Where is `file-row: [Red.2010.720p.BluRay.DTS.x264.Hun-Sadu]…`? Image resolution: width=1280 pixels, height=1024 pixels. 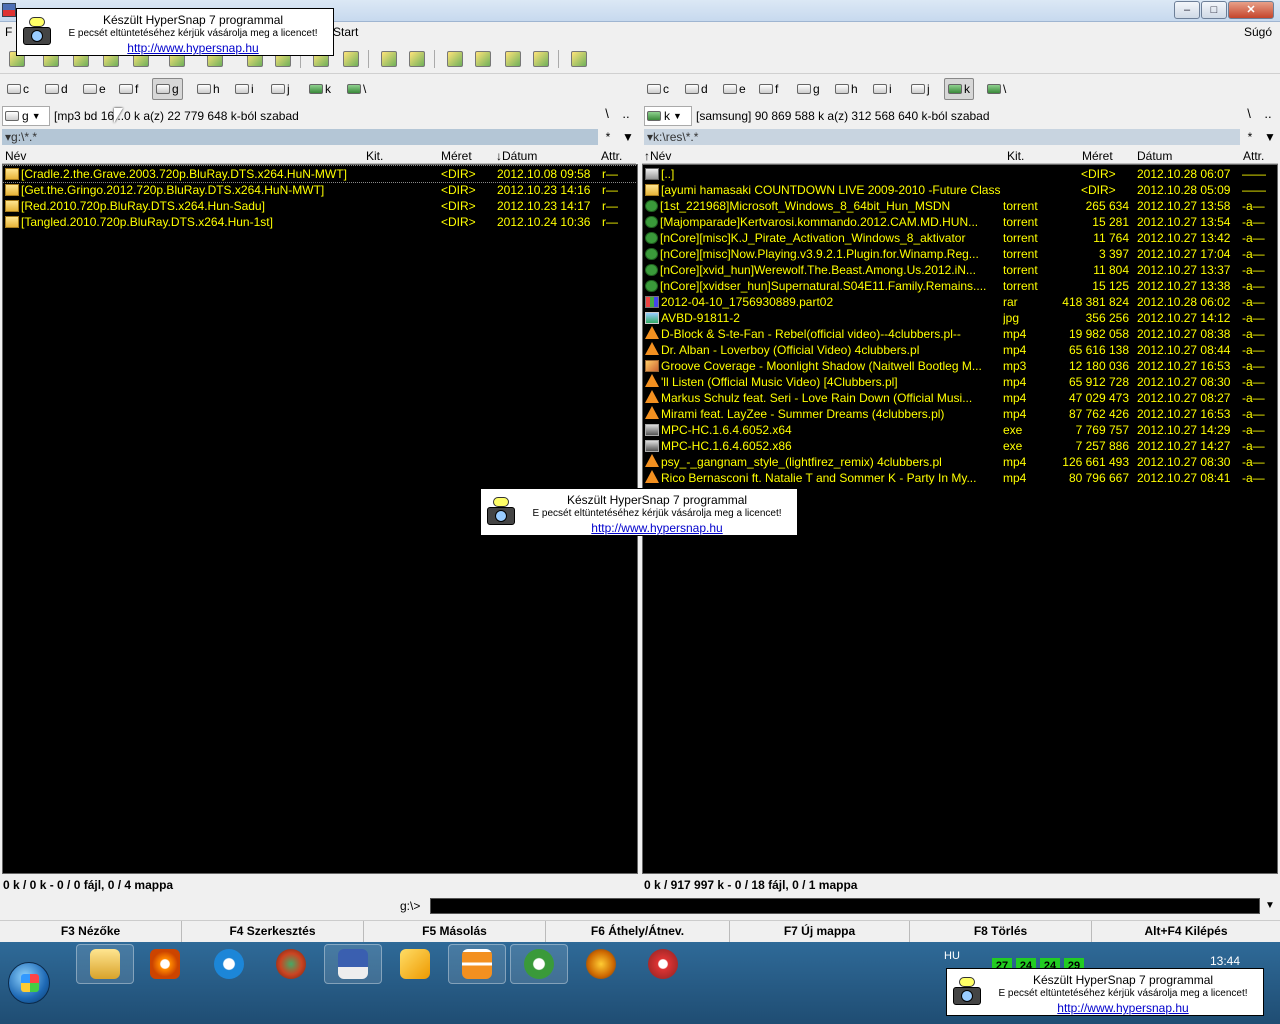
file-row: [Red.2010.720p.BluRay.DTS.x264.Hun-Sadu]… is located at coordinates (320, 206).